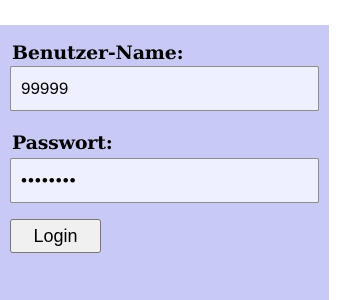 The height and width of the screenshot is (300, 360). I want to click on password-input, so click(164, 180).